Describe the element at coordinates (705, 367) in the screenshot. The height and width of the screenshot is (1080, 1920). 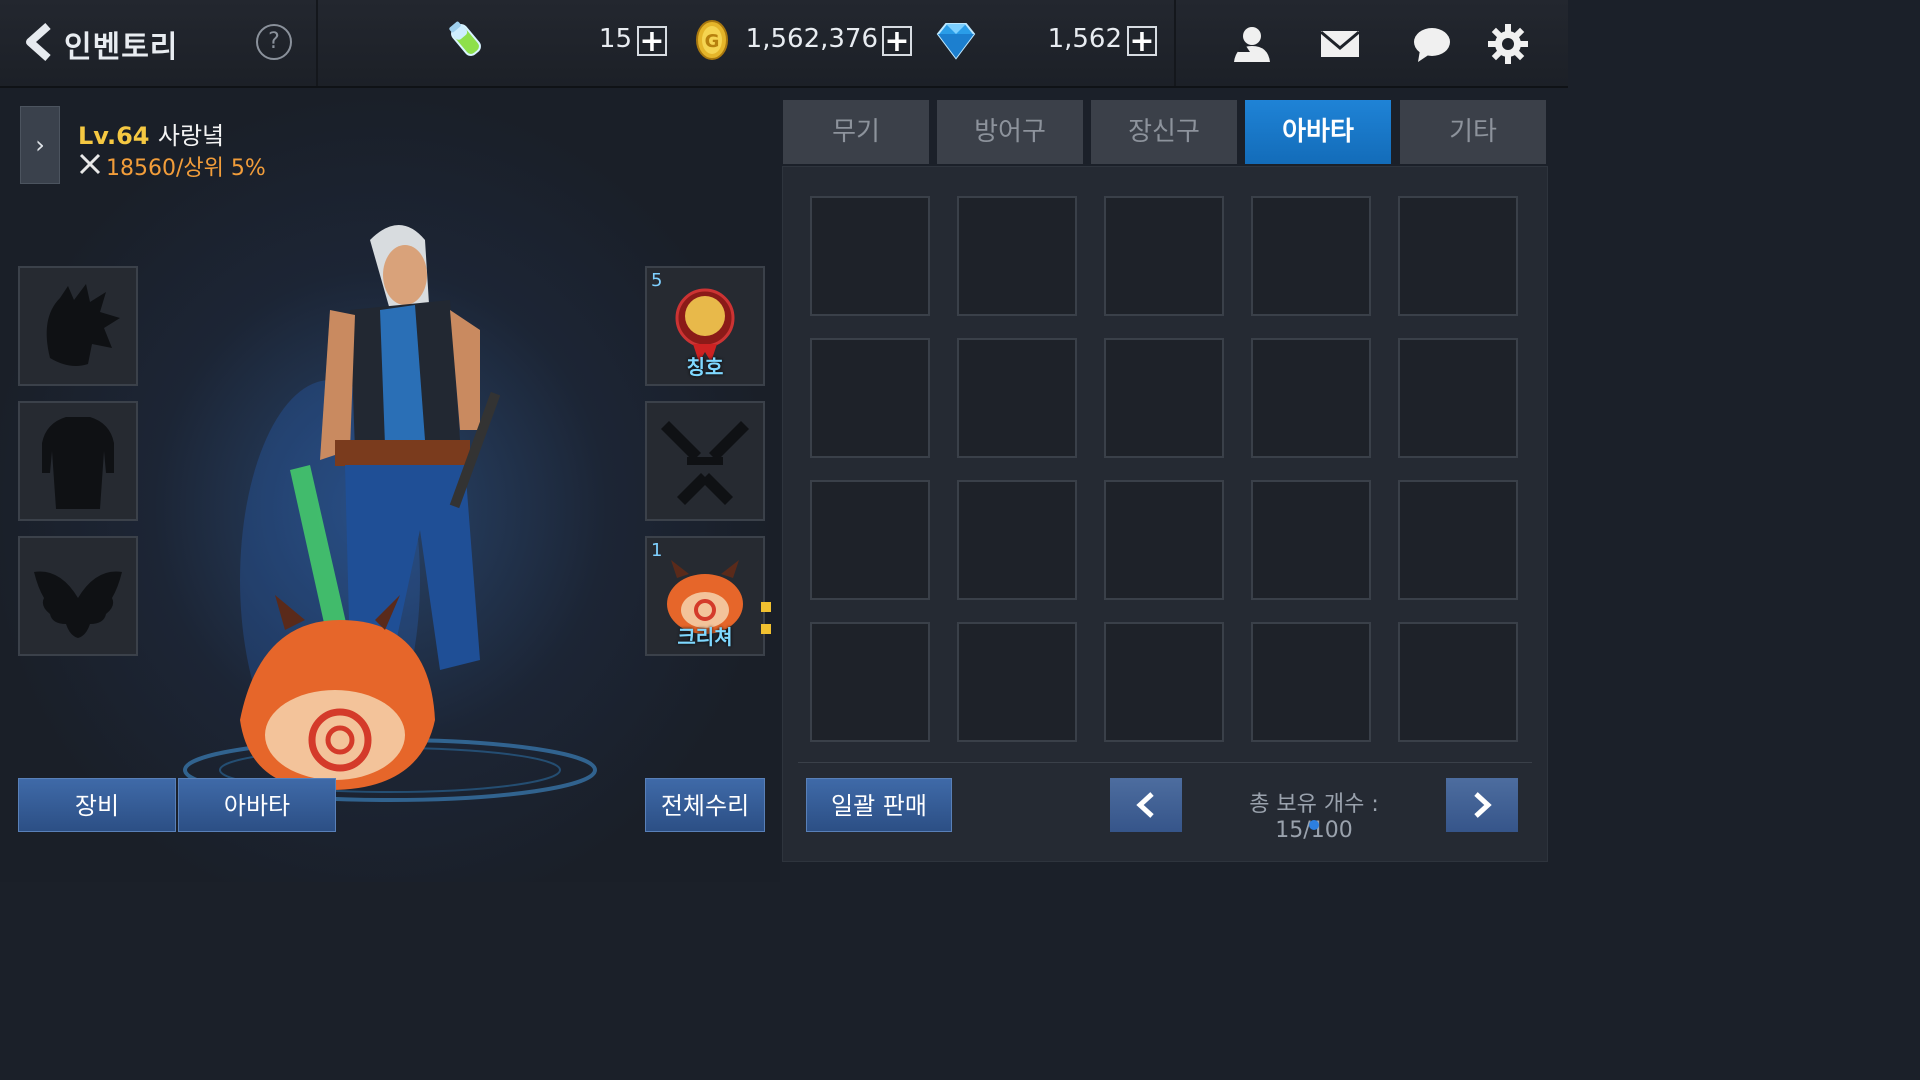
I see `title-slot-label: 칭호` at that location.